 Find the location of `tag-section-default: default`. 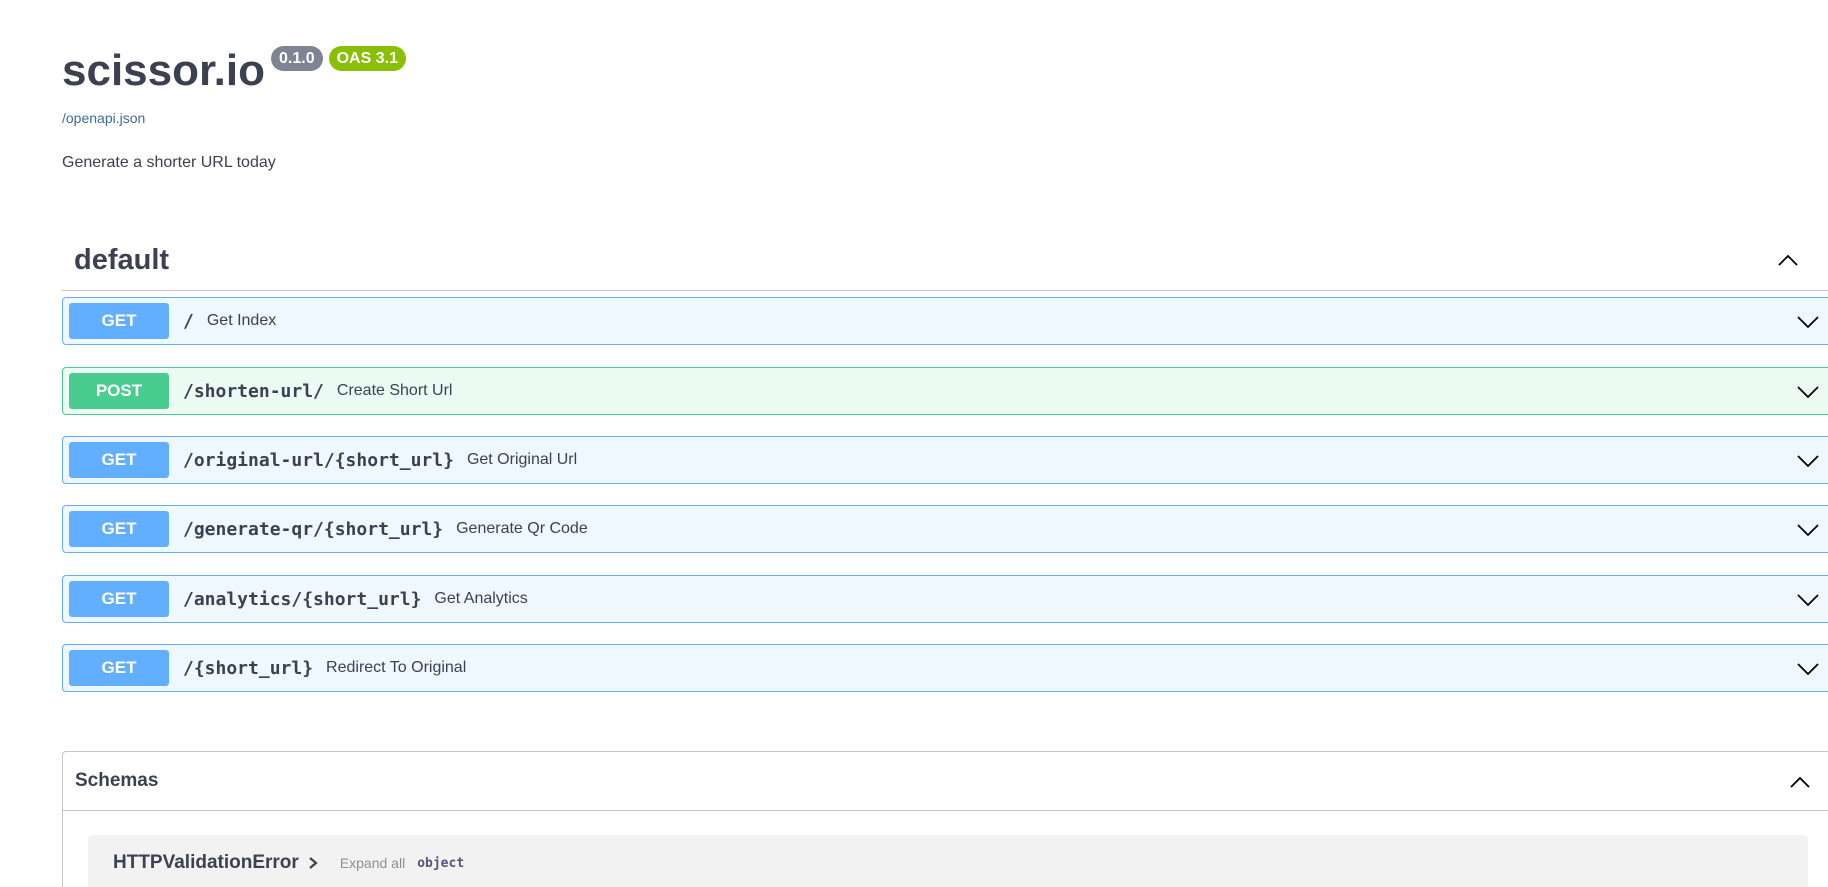

tag-section-default: default is located at coordinates (945, 260).